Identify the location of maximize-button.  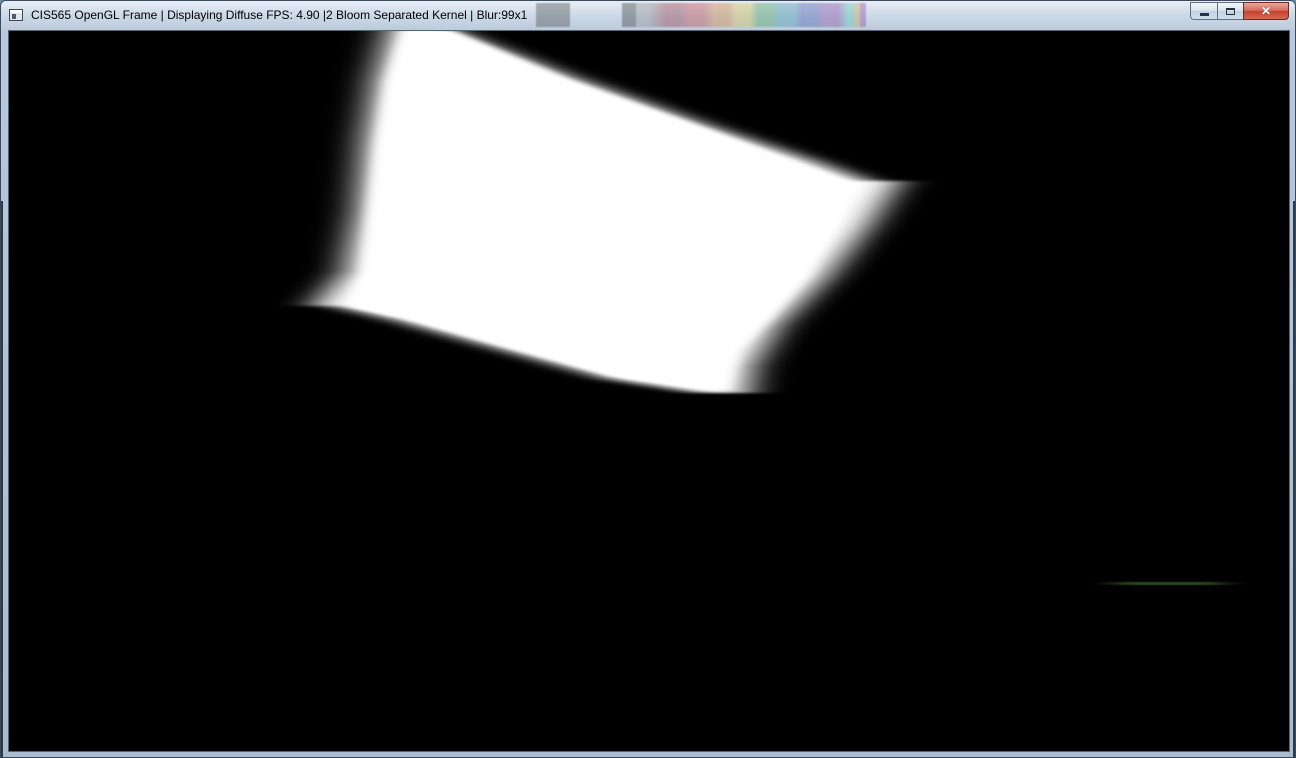
(1230, 11).